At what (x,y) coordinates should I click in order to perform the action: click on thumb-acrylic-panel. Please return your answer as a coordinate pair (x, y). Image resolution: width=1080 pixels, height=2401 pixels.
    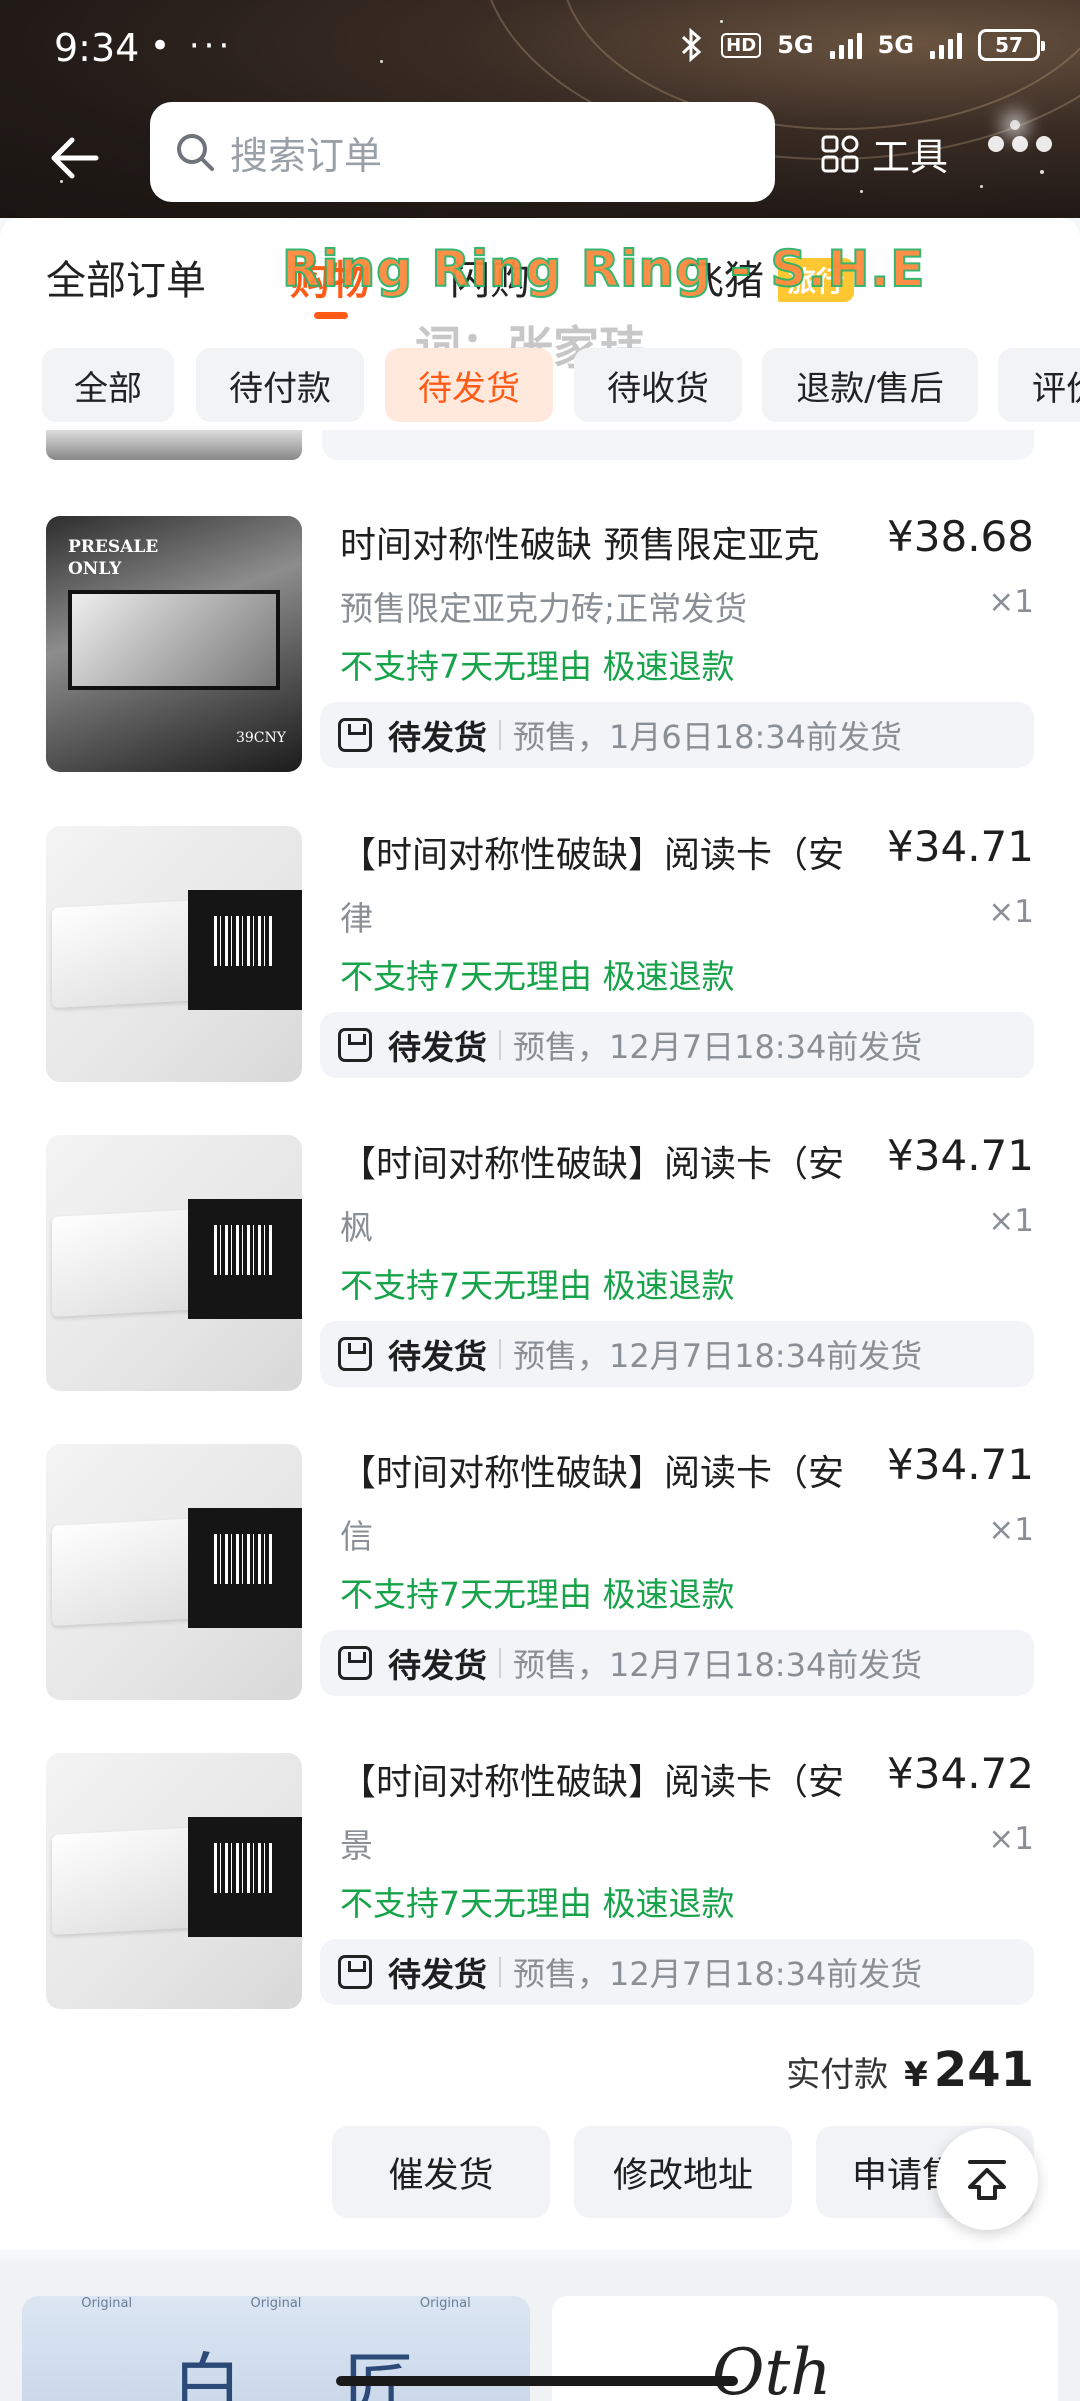
    Looking at the image, I should click on (174, 640).